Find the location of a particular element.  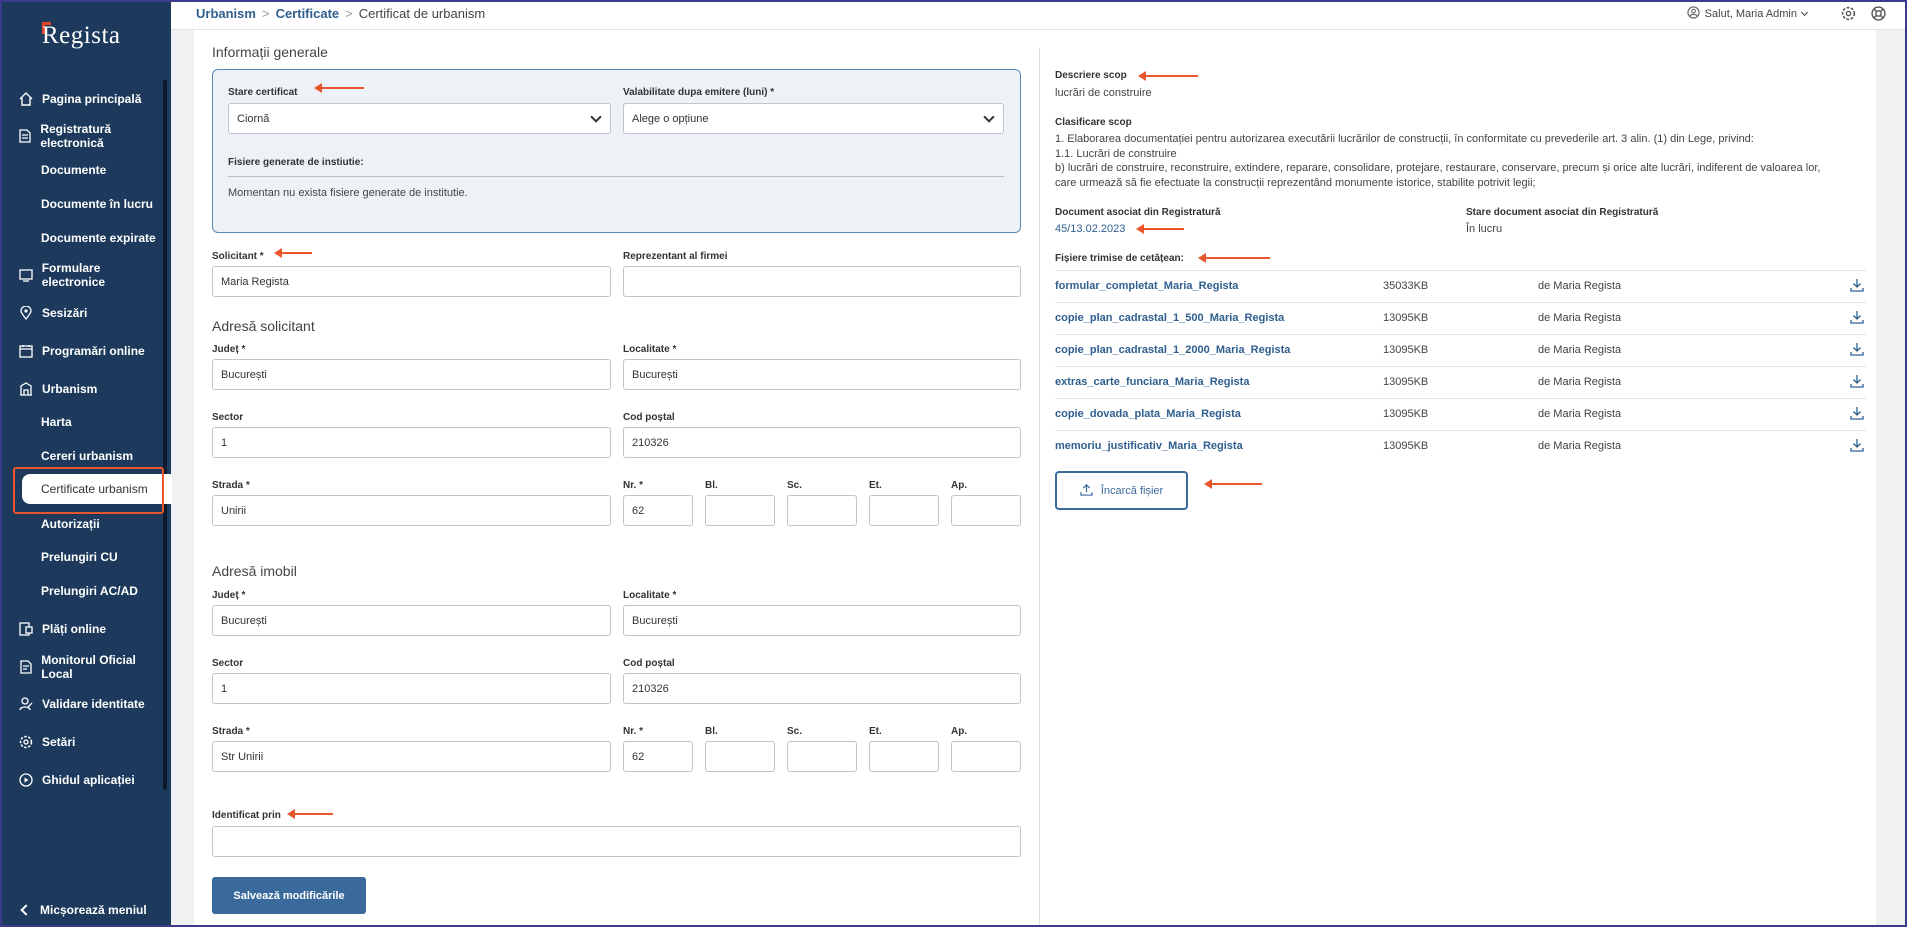

judet-solicitant-input: București is located at coordinates (411, 374).